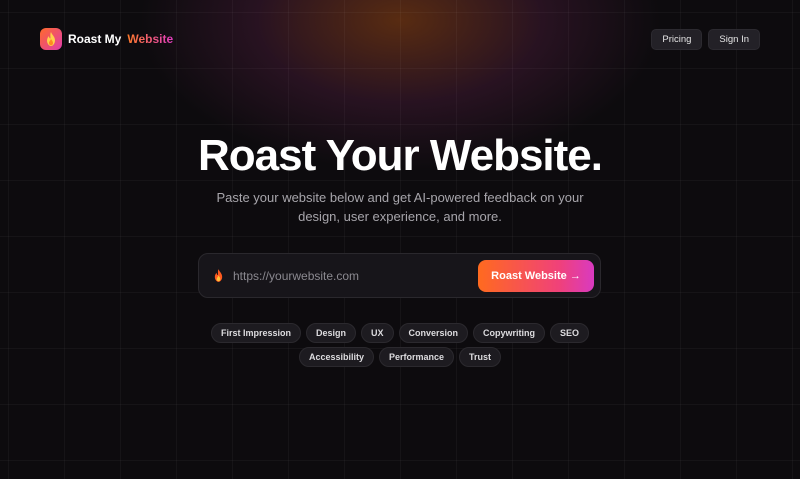  I want to click on hero-title: Roast Your Website., so click(400, 155).